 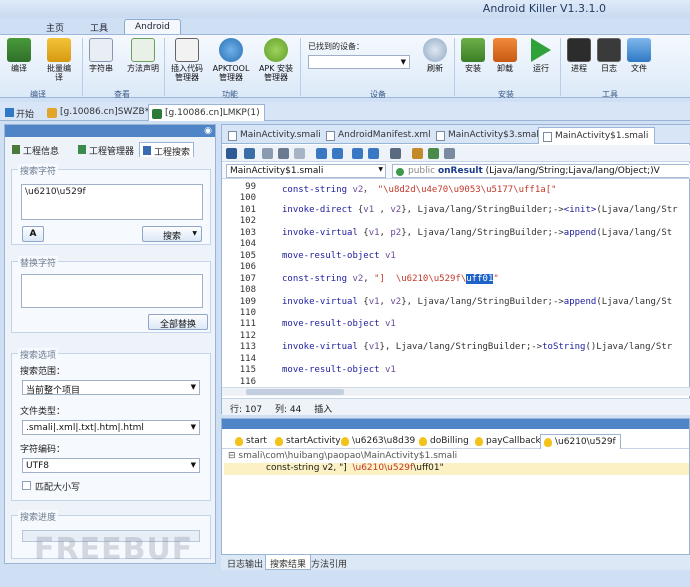 What do you see at coordinates (152, 26) in the screenshot?
I see `tab-android: Android` at bounding box center [152, 26].